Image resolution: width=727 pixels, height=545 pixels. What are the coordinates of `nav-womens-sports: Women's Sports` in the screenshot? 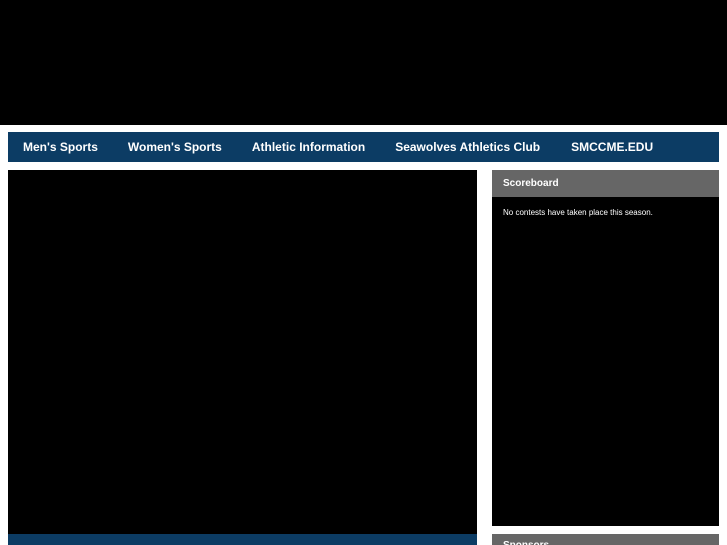 It's located at (175, 147).